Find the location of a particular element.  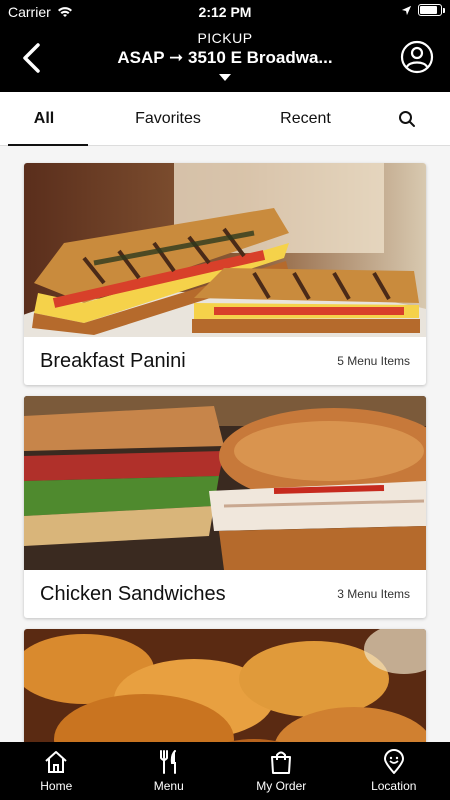

search-icon is located at coordinates (406, 118).